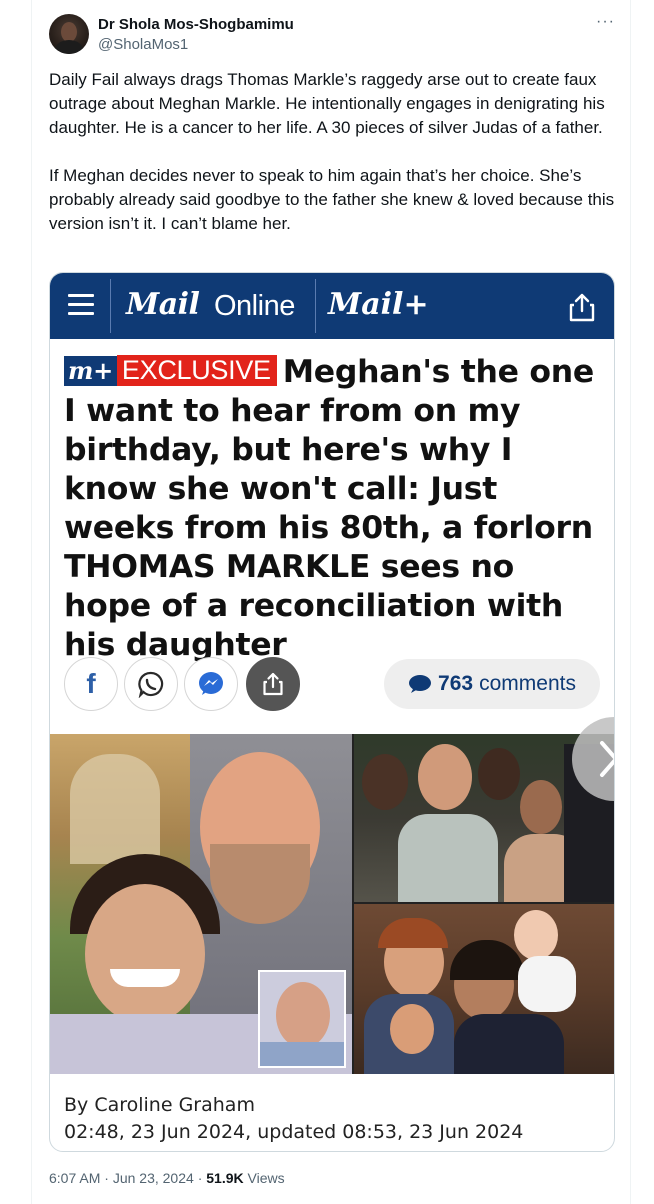 The height and width of the screenshot is (1204, 654). Describe the element at coordinates (224, 1178) in the screenshot. I see `views-count: 51.9K` at that location.